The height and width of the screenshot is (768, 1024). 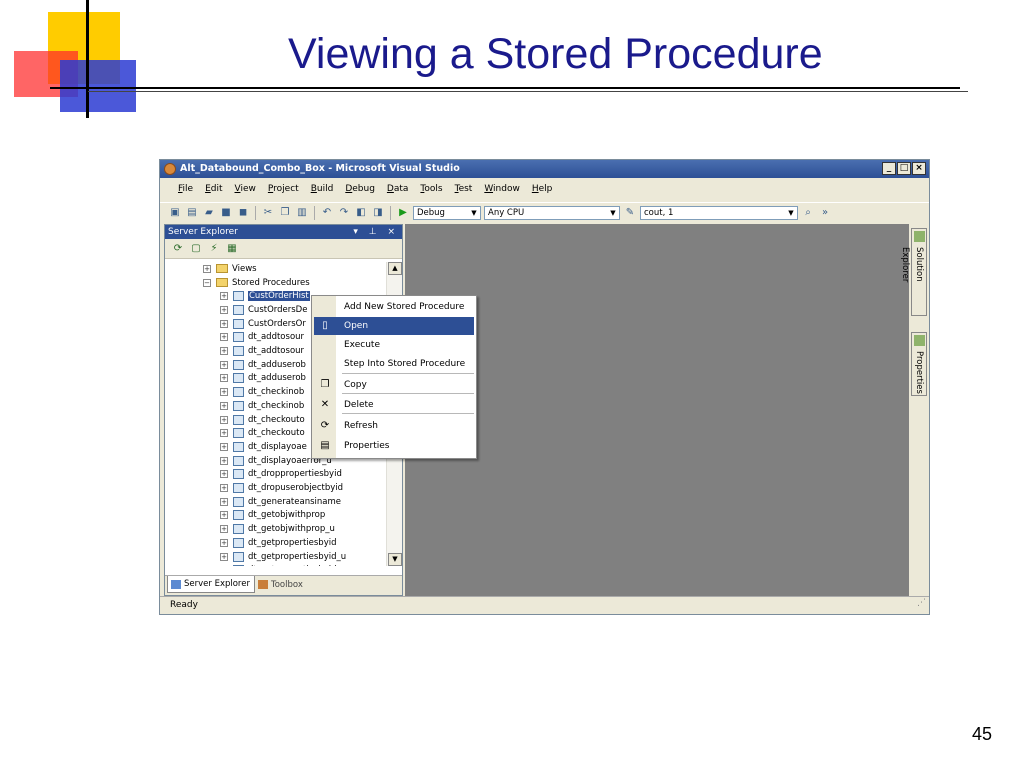 What do you see at coordinates (226, 212) in the screenshot?
I see `save-icon: ■` at bounding box center [226, 212].